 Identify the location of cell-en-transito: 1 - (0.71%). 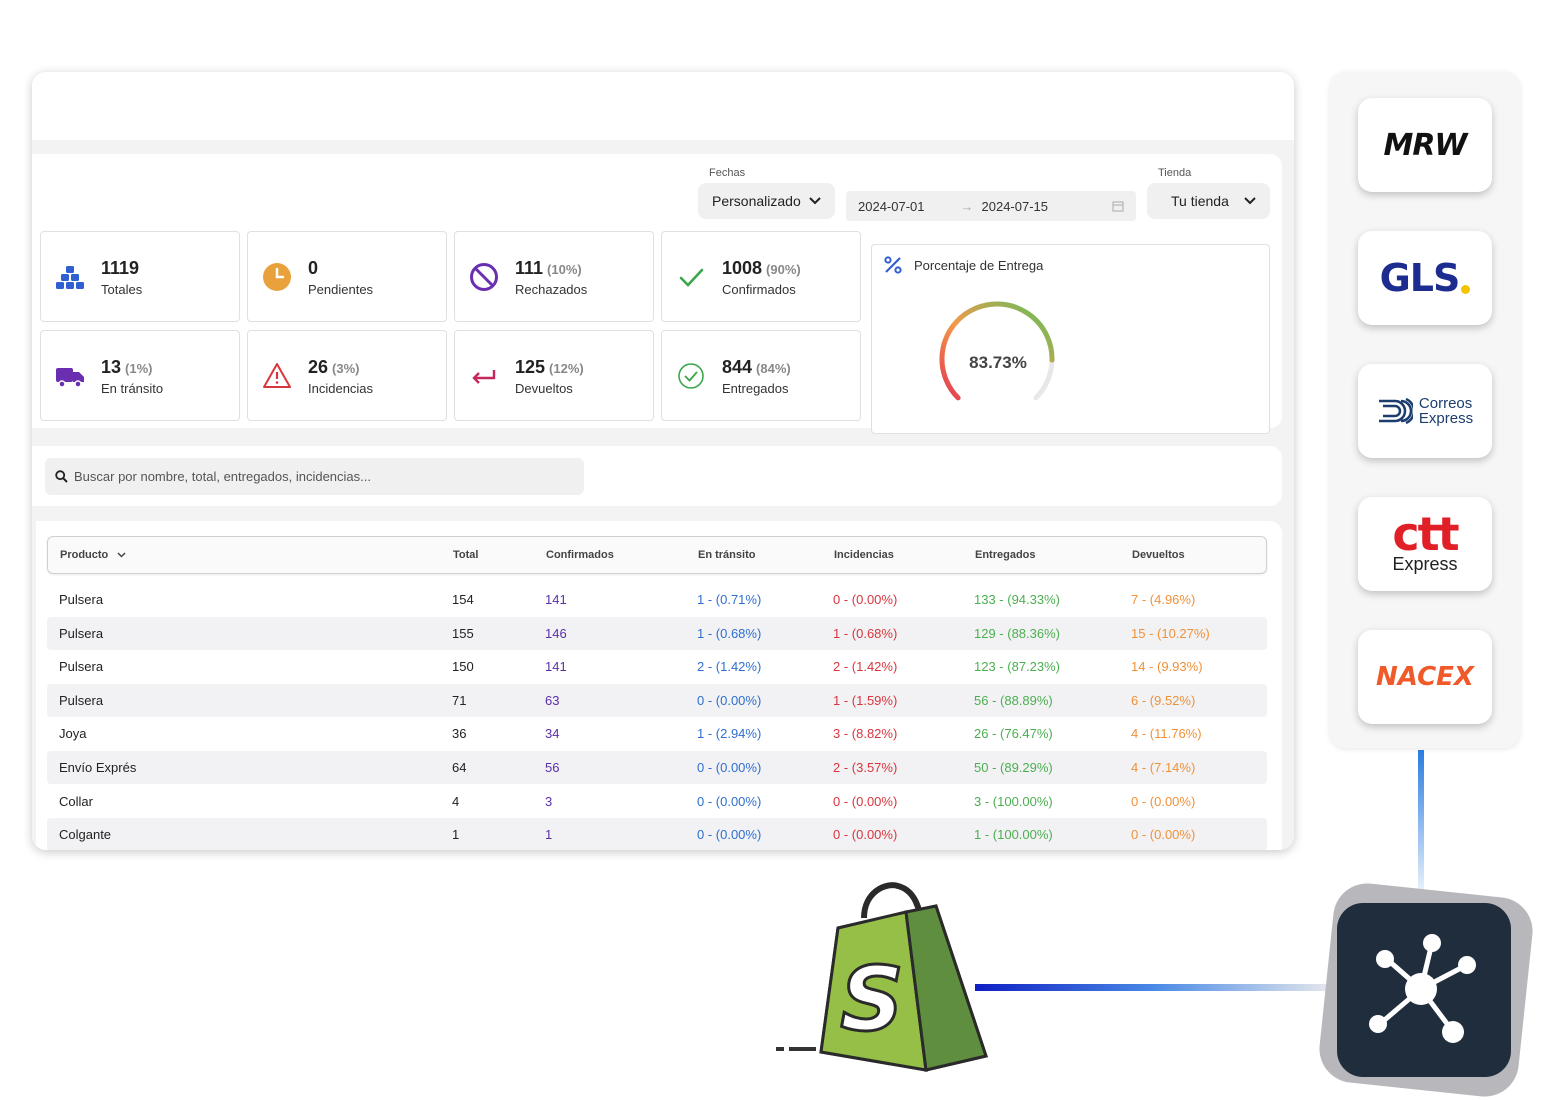
(729, 599).